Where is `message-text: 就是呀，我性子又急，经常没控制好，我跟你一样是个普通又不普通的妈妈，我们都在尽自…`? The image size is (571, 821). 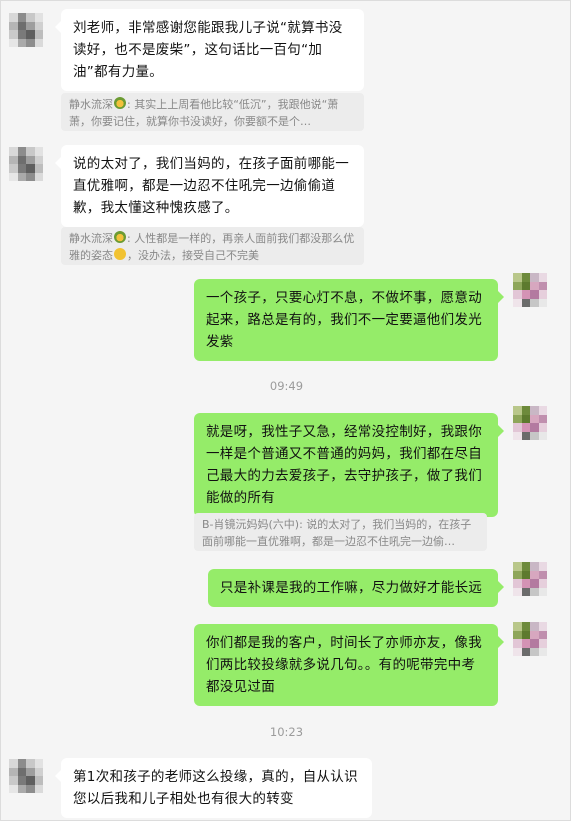
message-text: 就是呀，我性子又急，经常没控制好，我跟你一样是个普通又不普通的妈妈，我们都在尽自… is located at coordinates (344, 465).